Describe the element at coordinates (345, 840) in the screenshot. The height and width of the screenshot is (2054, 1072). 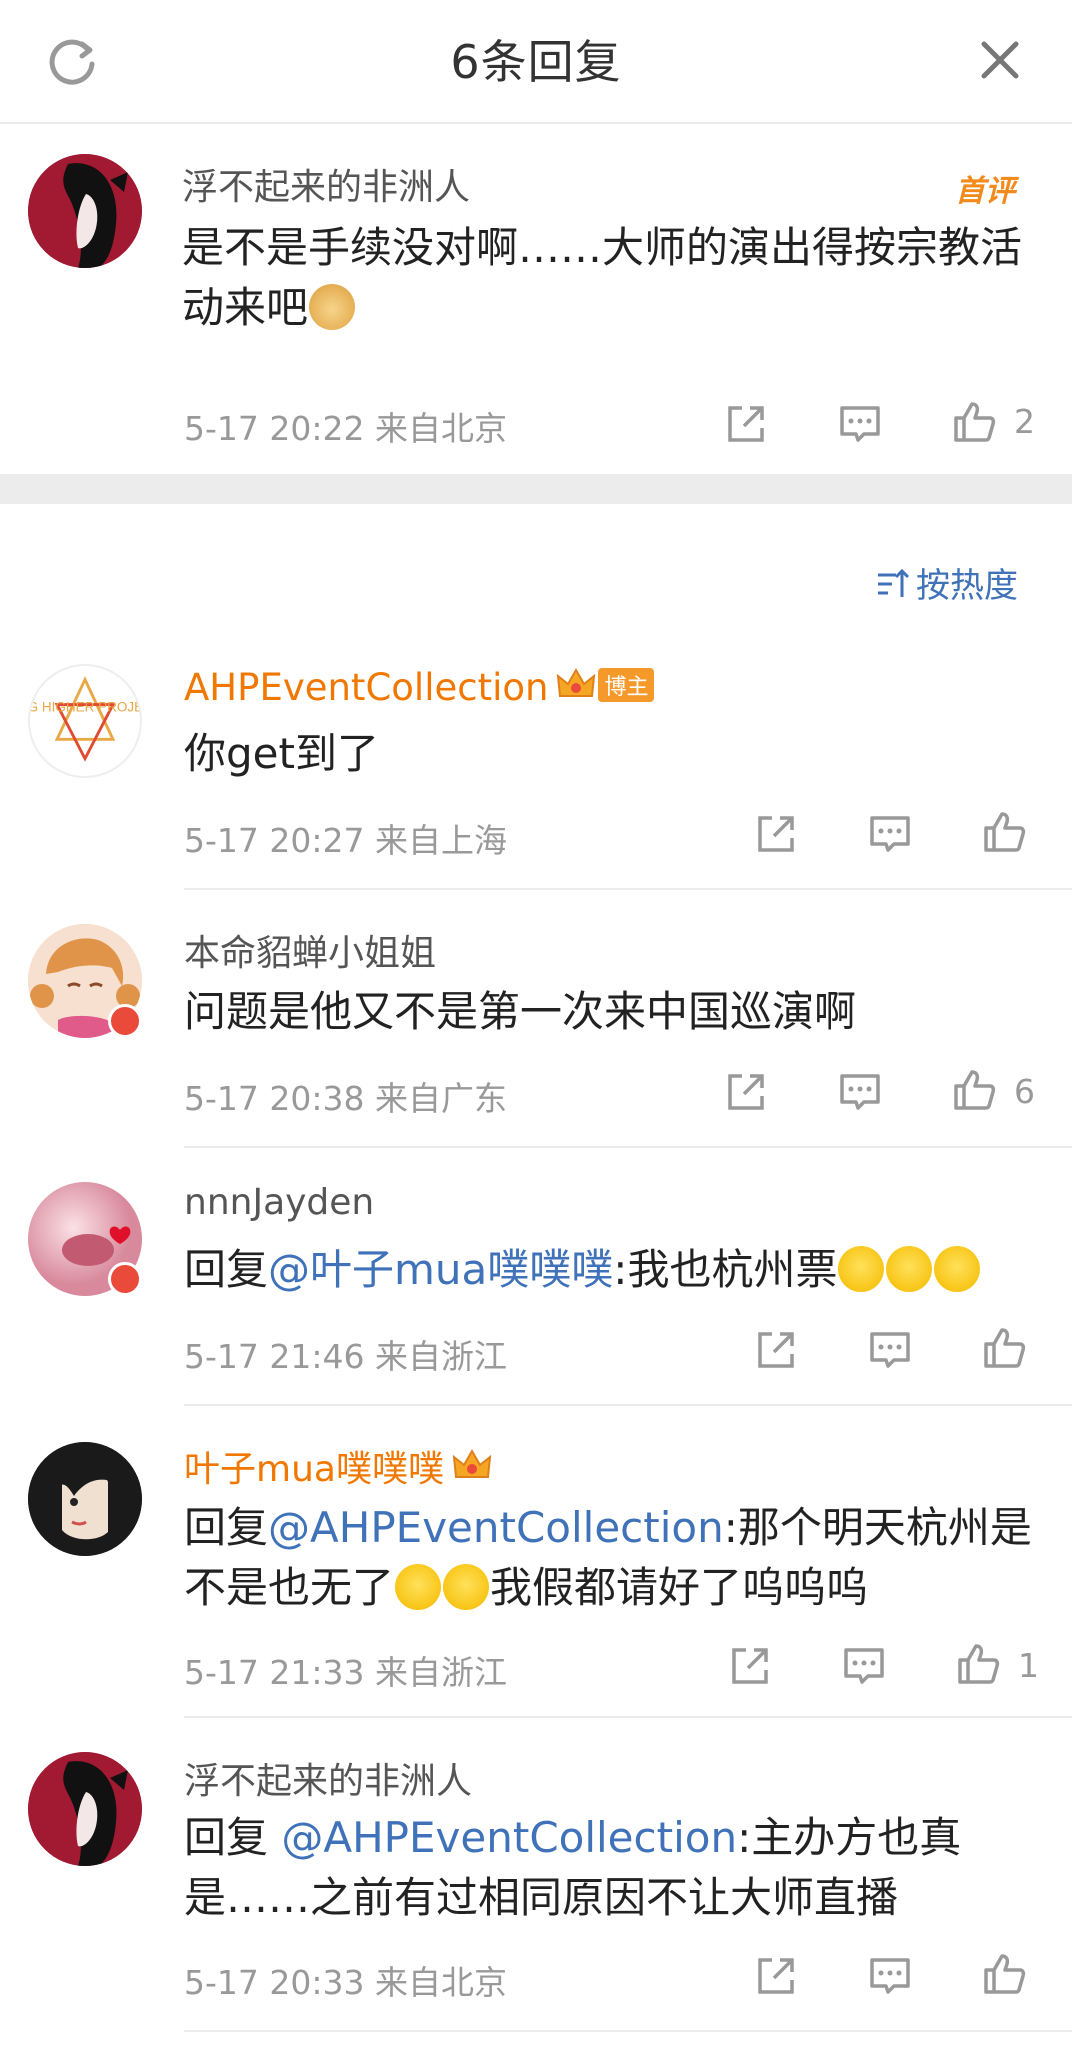
I see `reply-meta: 5-17 20:27 来自上海` at that location.